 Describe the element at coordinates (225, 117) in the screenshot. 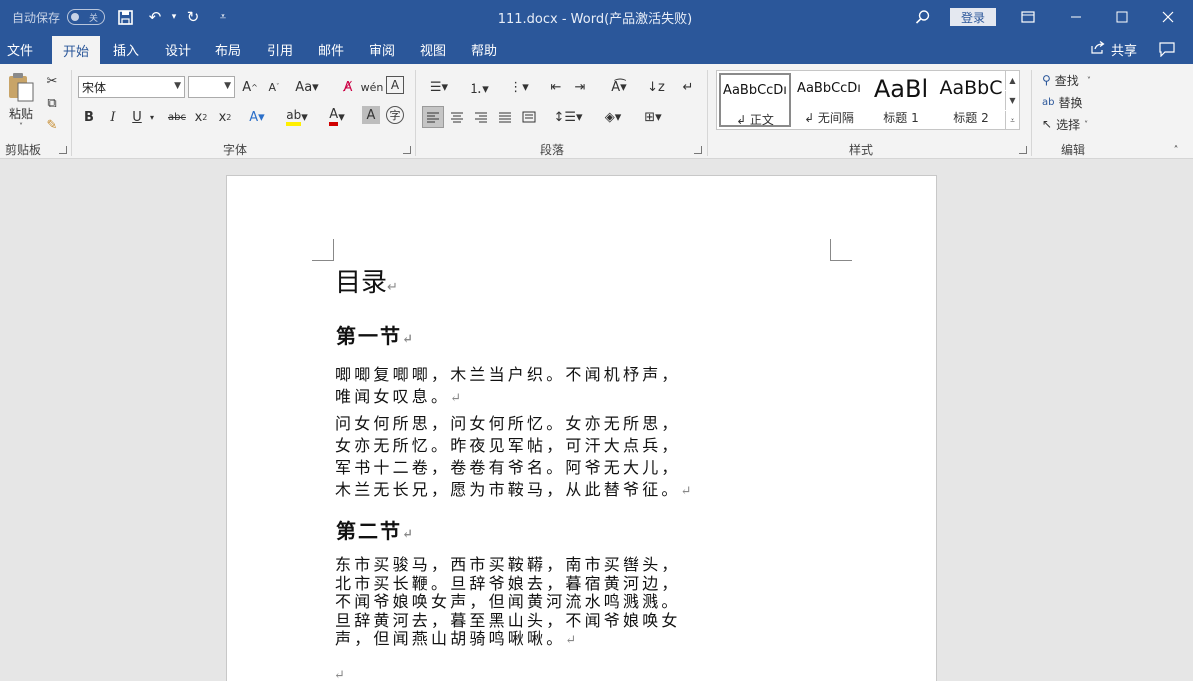

I see `superscript-icon: x2` at that location.